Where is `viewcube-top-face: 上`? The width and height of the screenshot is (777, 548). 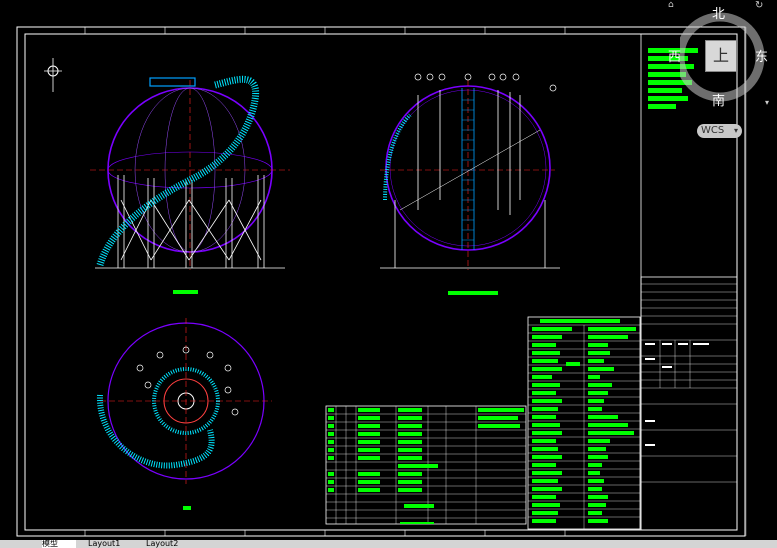
viewcube-top-face: 上 is located at coordinates (721, 56).